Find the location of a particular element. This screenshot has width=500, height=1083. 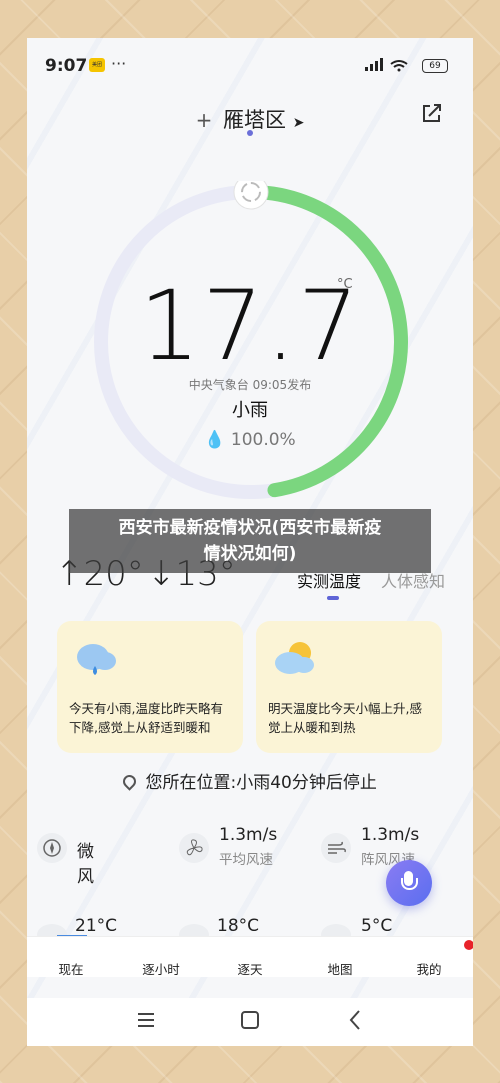

add-city-icon: + is located at coordinates (204, 120).